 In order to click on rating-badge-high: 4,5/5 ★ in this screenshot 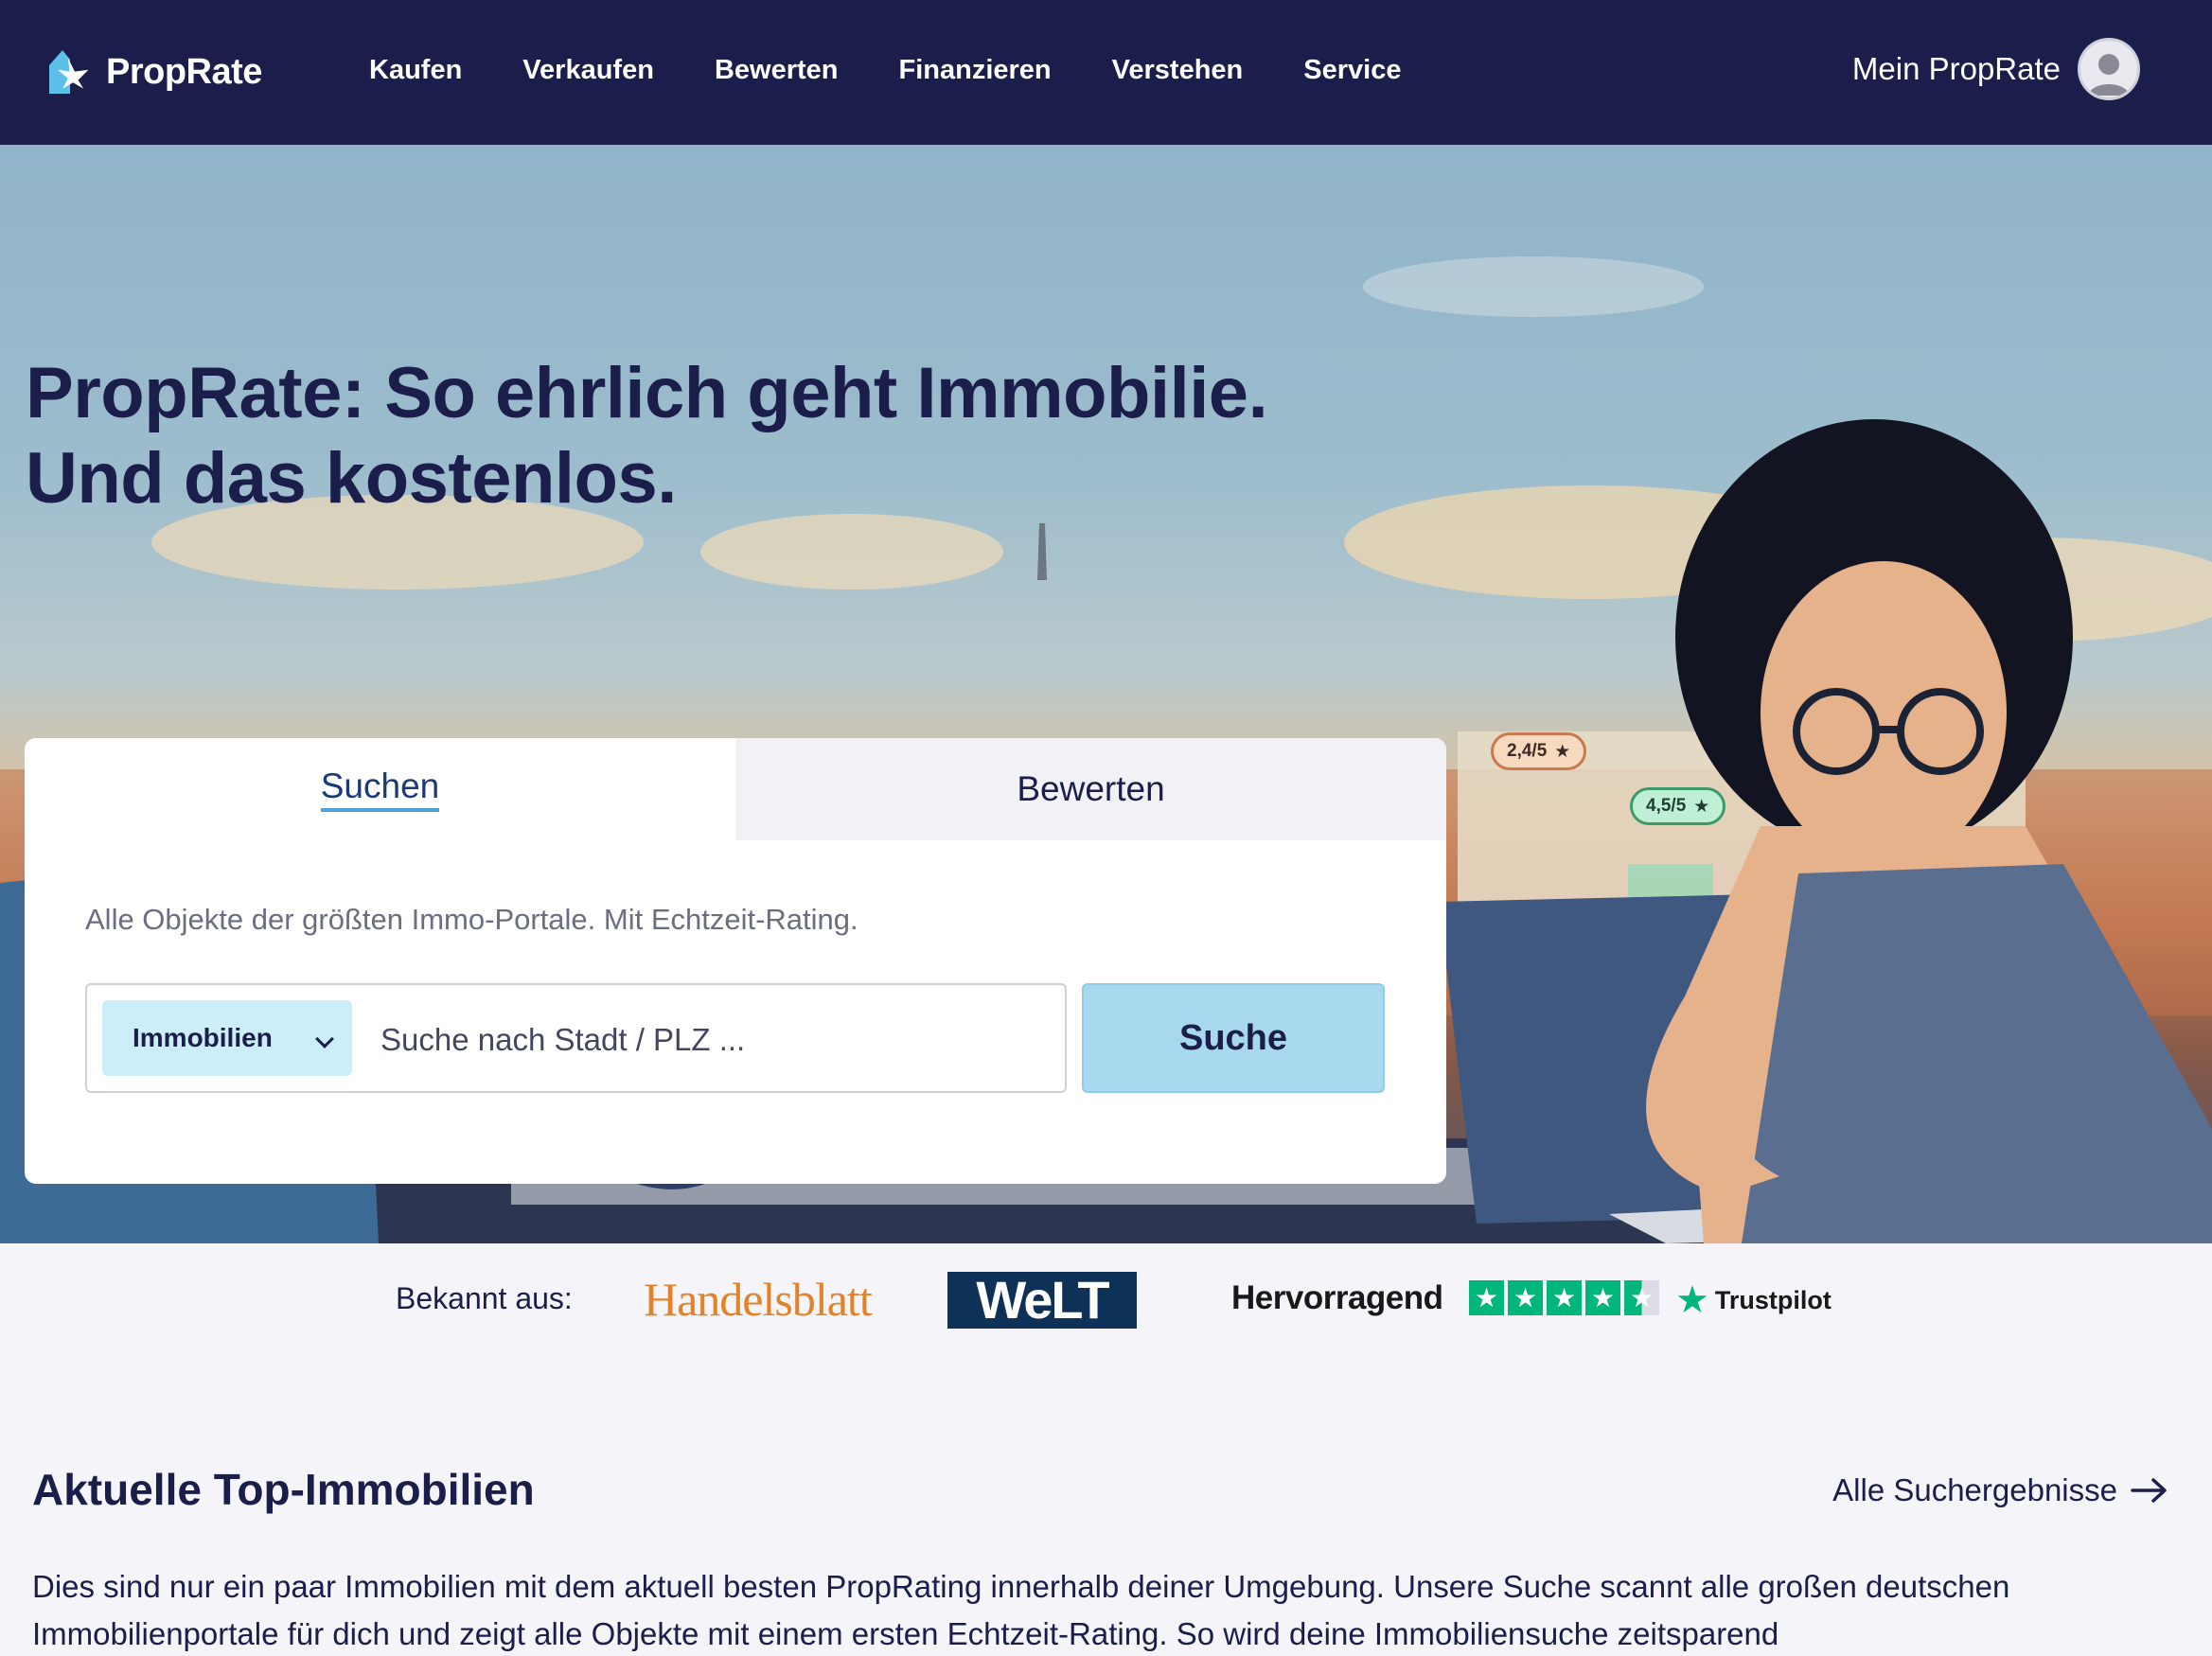, I will do `click(1678, 806)`.